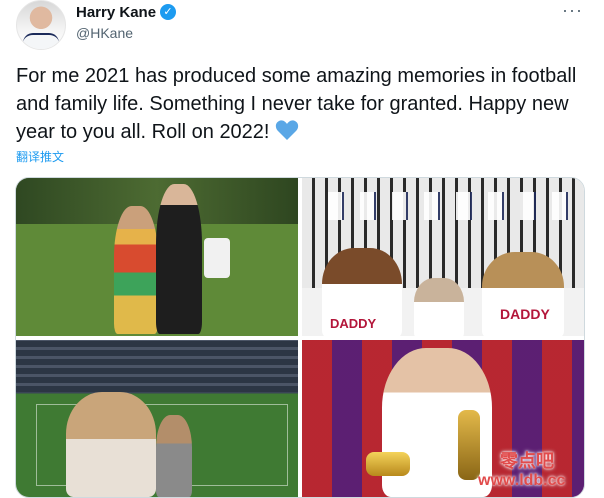 The image size is (604, 498). Describe the element at coordinates (522, 480) in the screenshot. I see `watermark-url: www.ldb.cc` at that location.